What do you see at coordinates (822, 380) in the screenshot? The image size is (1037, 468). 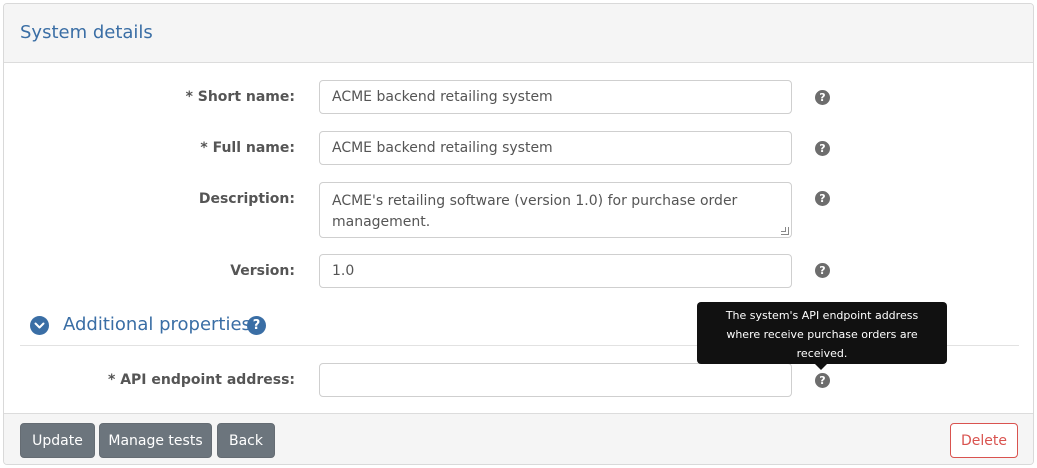 I see `api-endpoint-help-icon: ?` at bounding box center [822, 380].